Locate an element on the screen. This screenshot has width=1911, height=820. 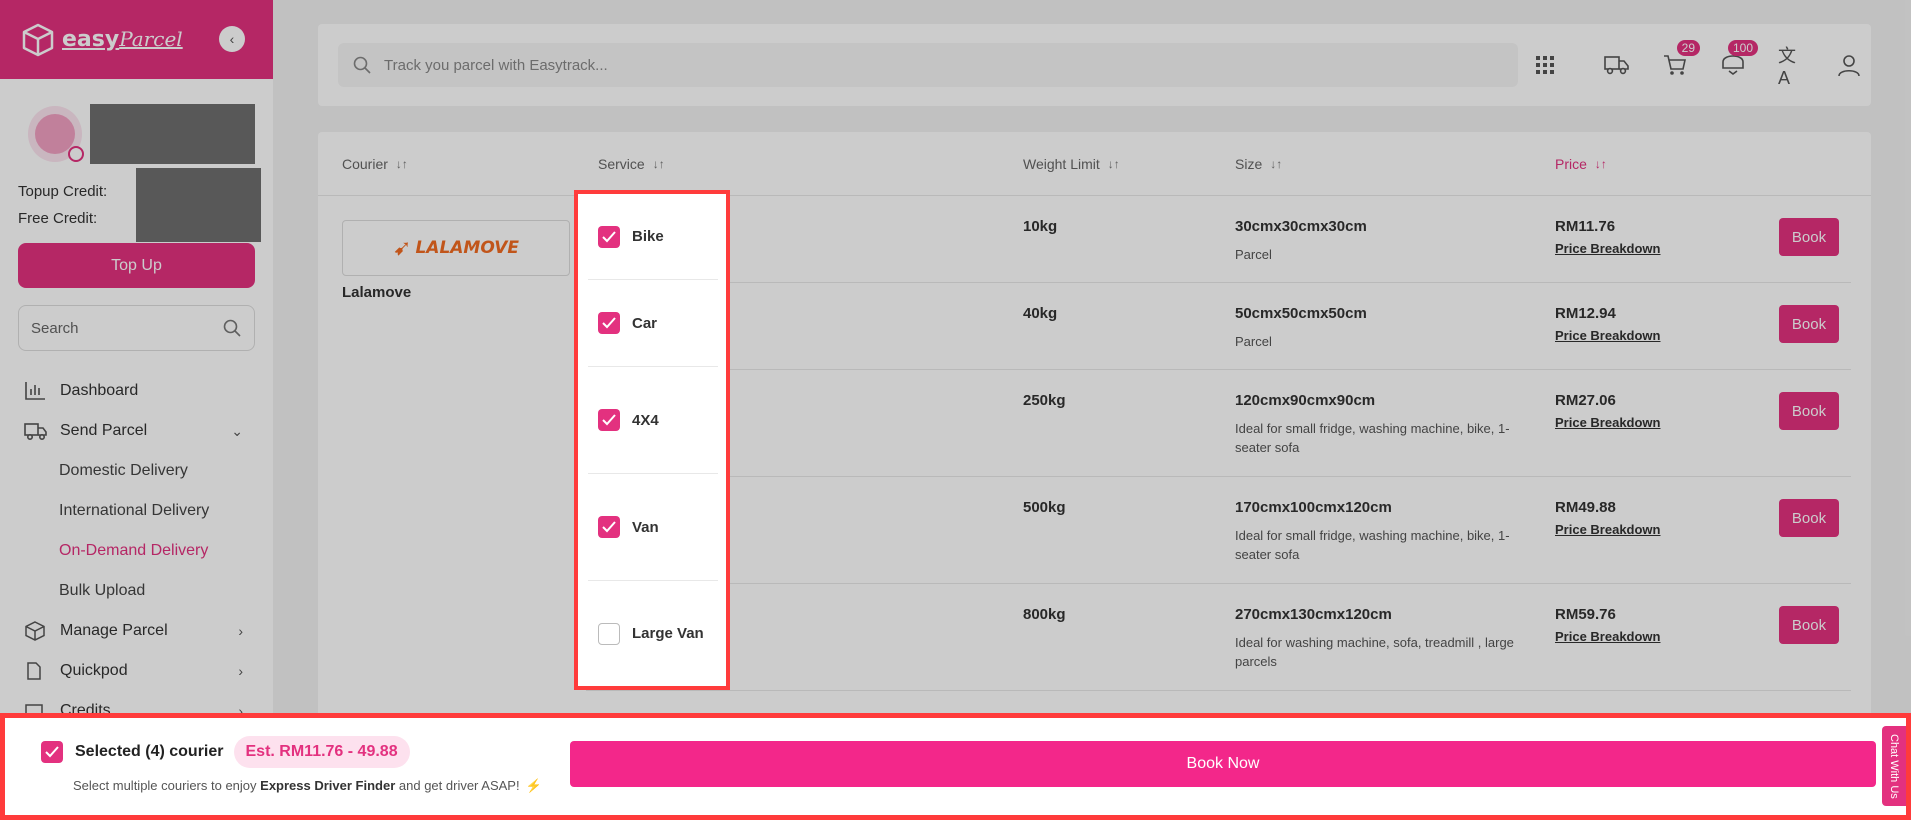
translate-icon: 文A is located at coordinates (1791, 67).